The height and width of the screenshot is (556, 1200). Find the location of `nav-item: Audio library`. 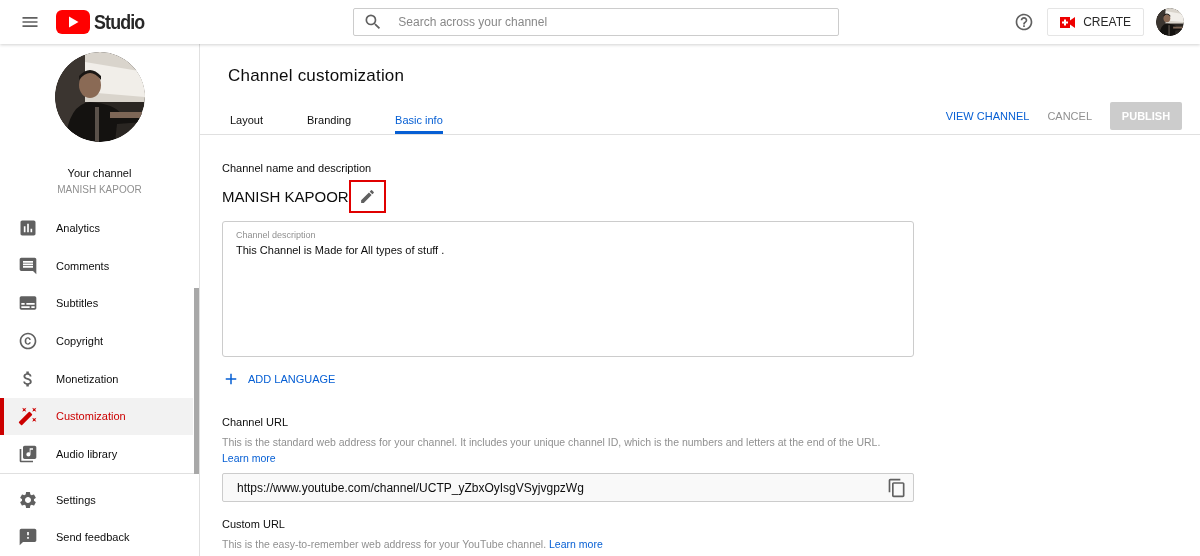

nav-item: Audio library is located at coordinates (96, 454).